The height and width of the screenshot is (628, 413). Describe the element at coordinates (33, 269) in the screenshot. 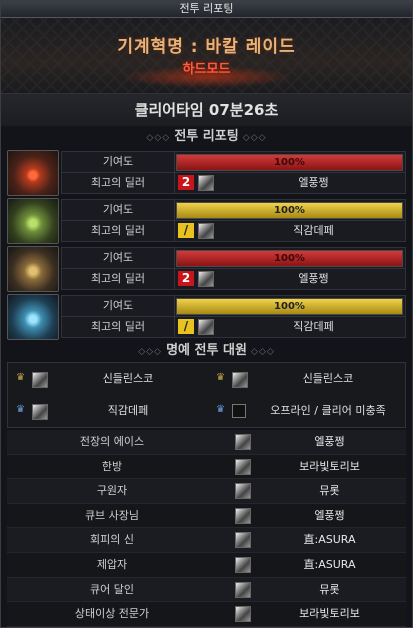

I see `gold-beast-portrait-icon` at that location.